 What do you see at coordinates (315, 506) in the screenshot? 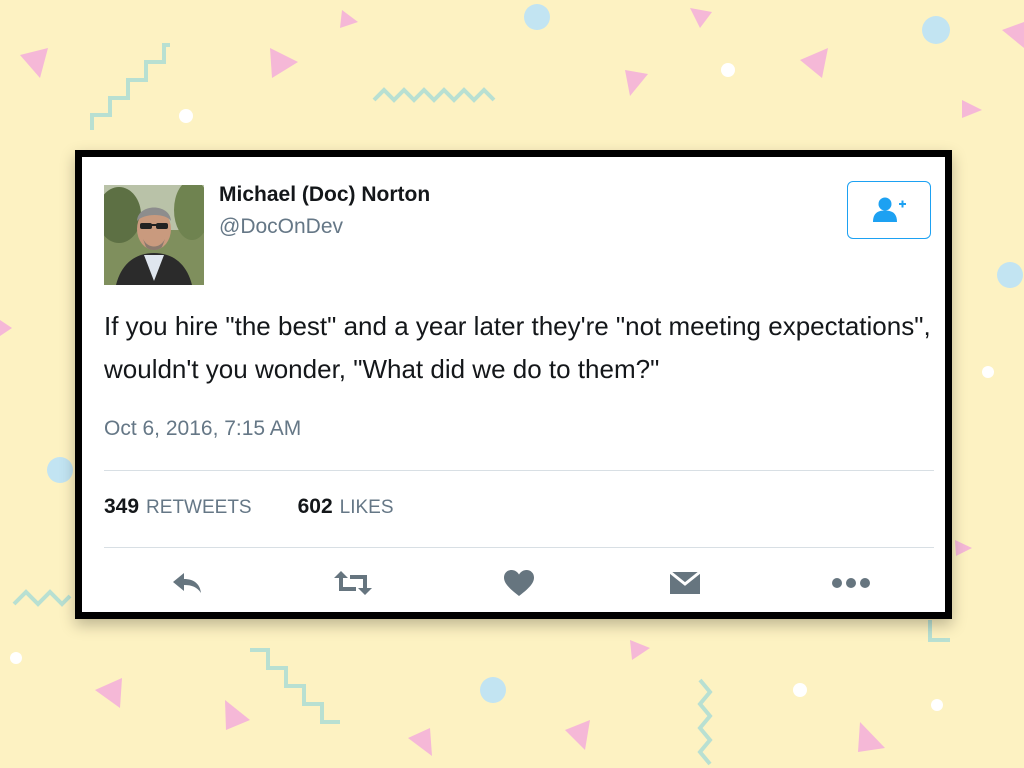
I see `likes-count: 602` at bounding box center [315, 506].